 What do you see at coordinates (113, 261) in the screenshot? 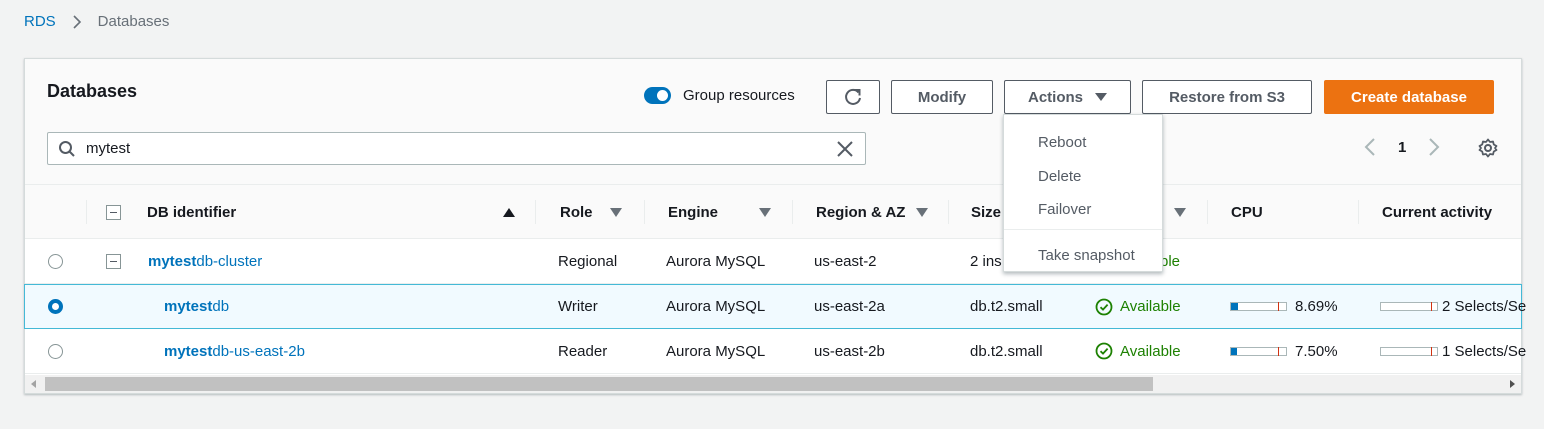
I see `collapse-toggle` at bounding box center [113, 261].